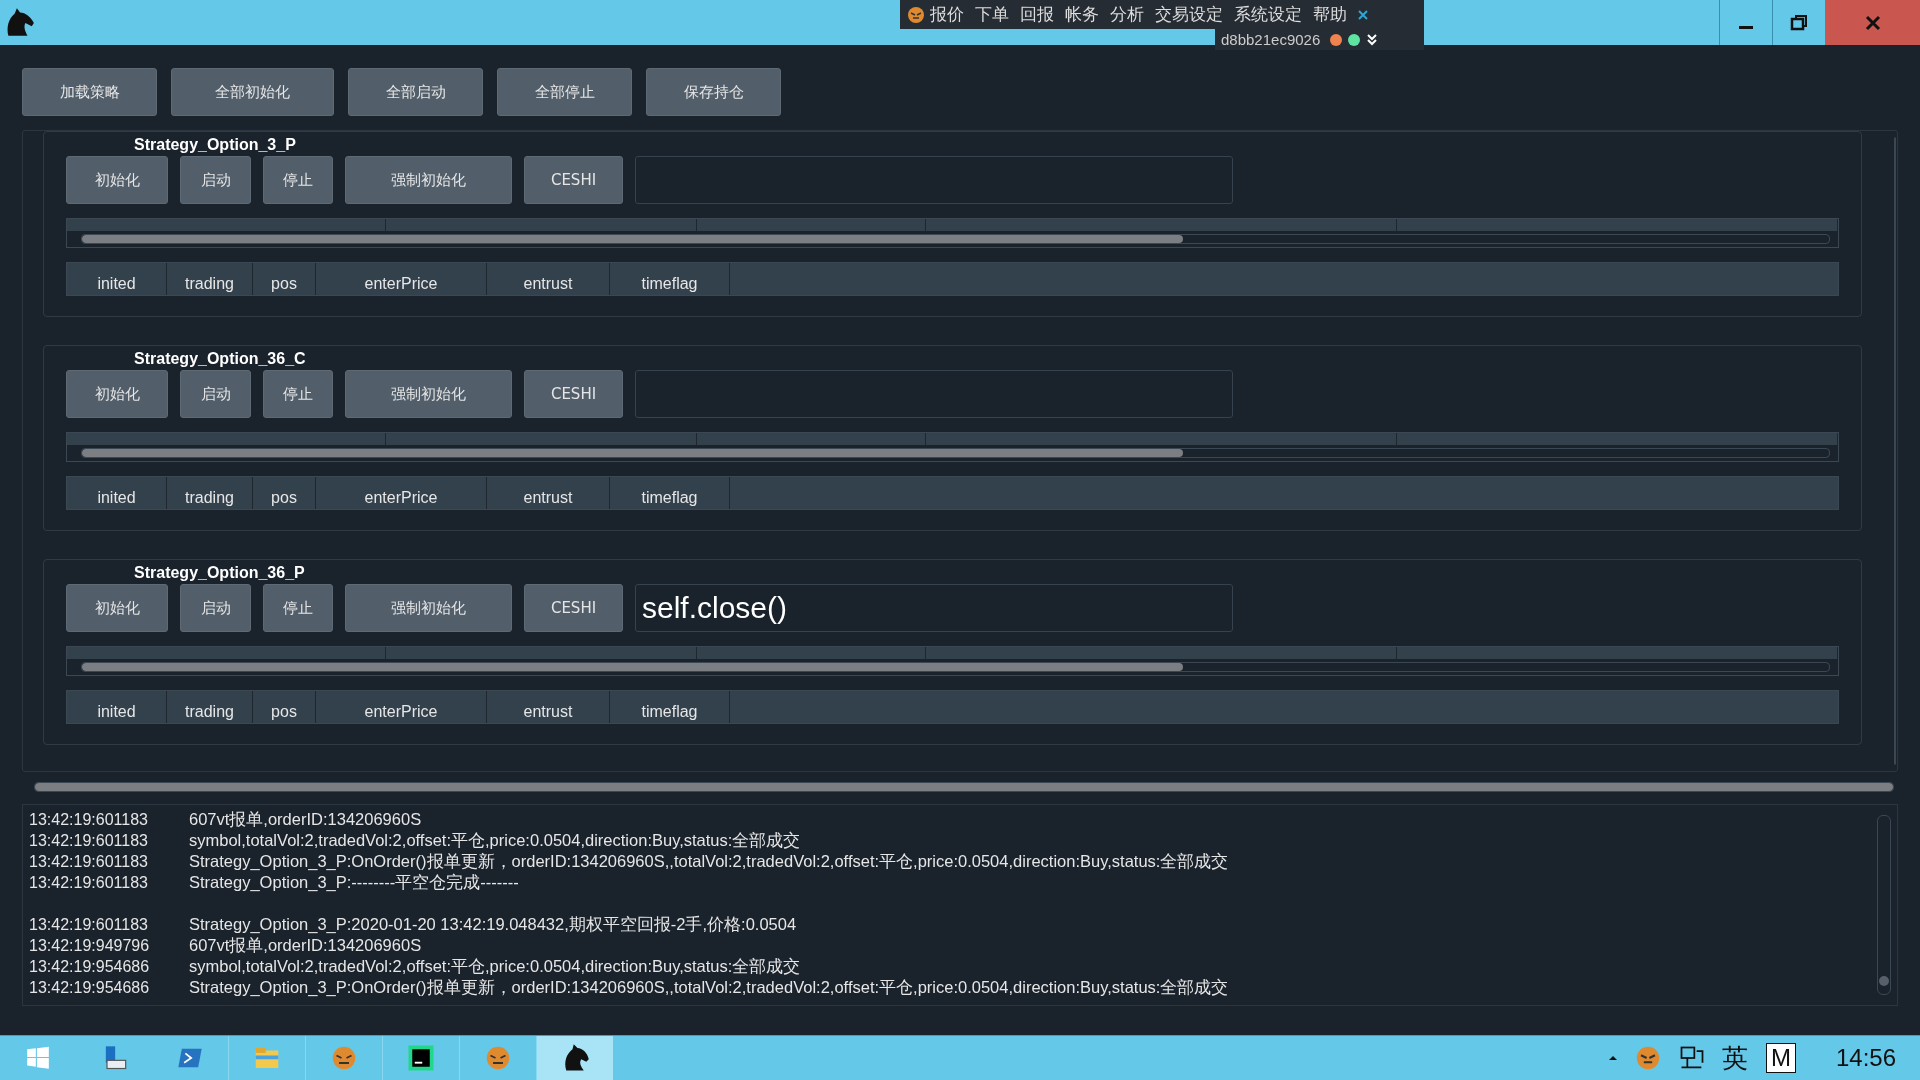 This screenshot has height=1080, width=1920. What do you see at coordinates (1082, 14) in the screenshot?
I see `menu-item: 帐务` at bounding box center [1082, 14].